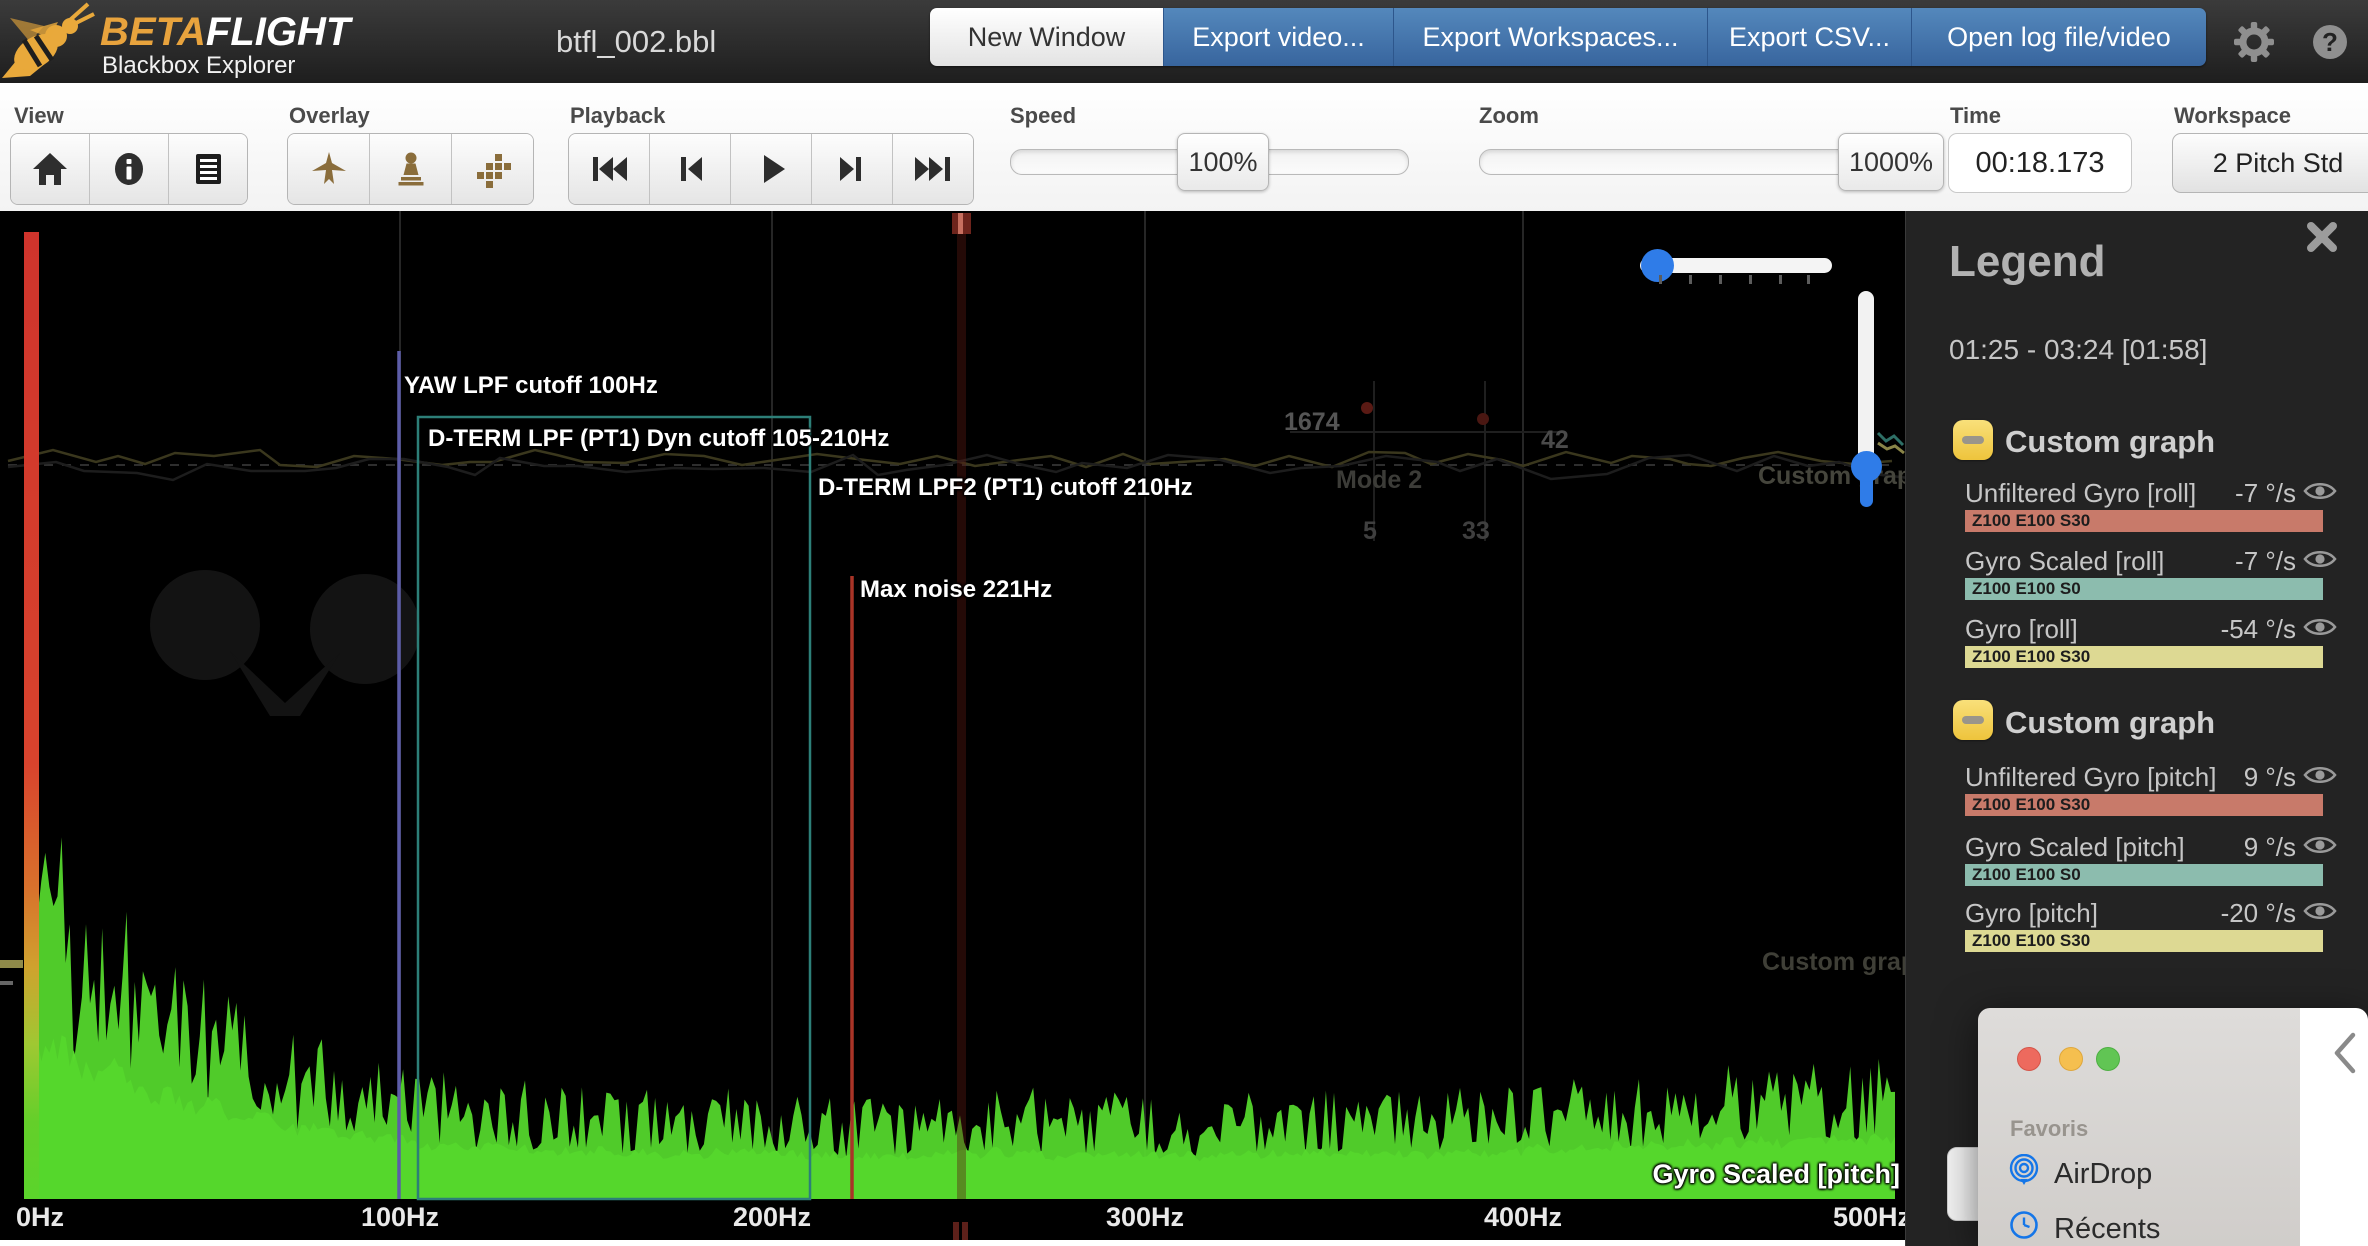 Image resolution: width=2368 pixels, height=1246 pixels. I want to click on skip-to-start-button, so click(609, 169).